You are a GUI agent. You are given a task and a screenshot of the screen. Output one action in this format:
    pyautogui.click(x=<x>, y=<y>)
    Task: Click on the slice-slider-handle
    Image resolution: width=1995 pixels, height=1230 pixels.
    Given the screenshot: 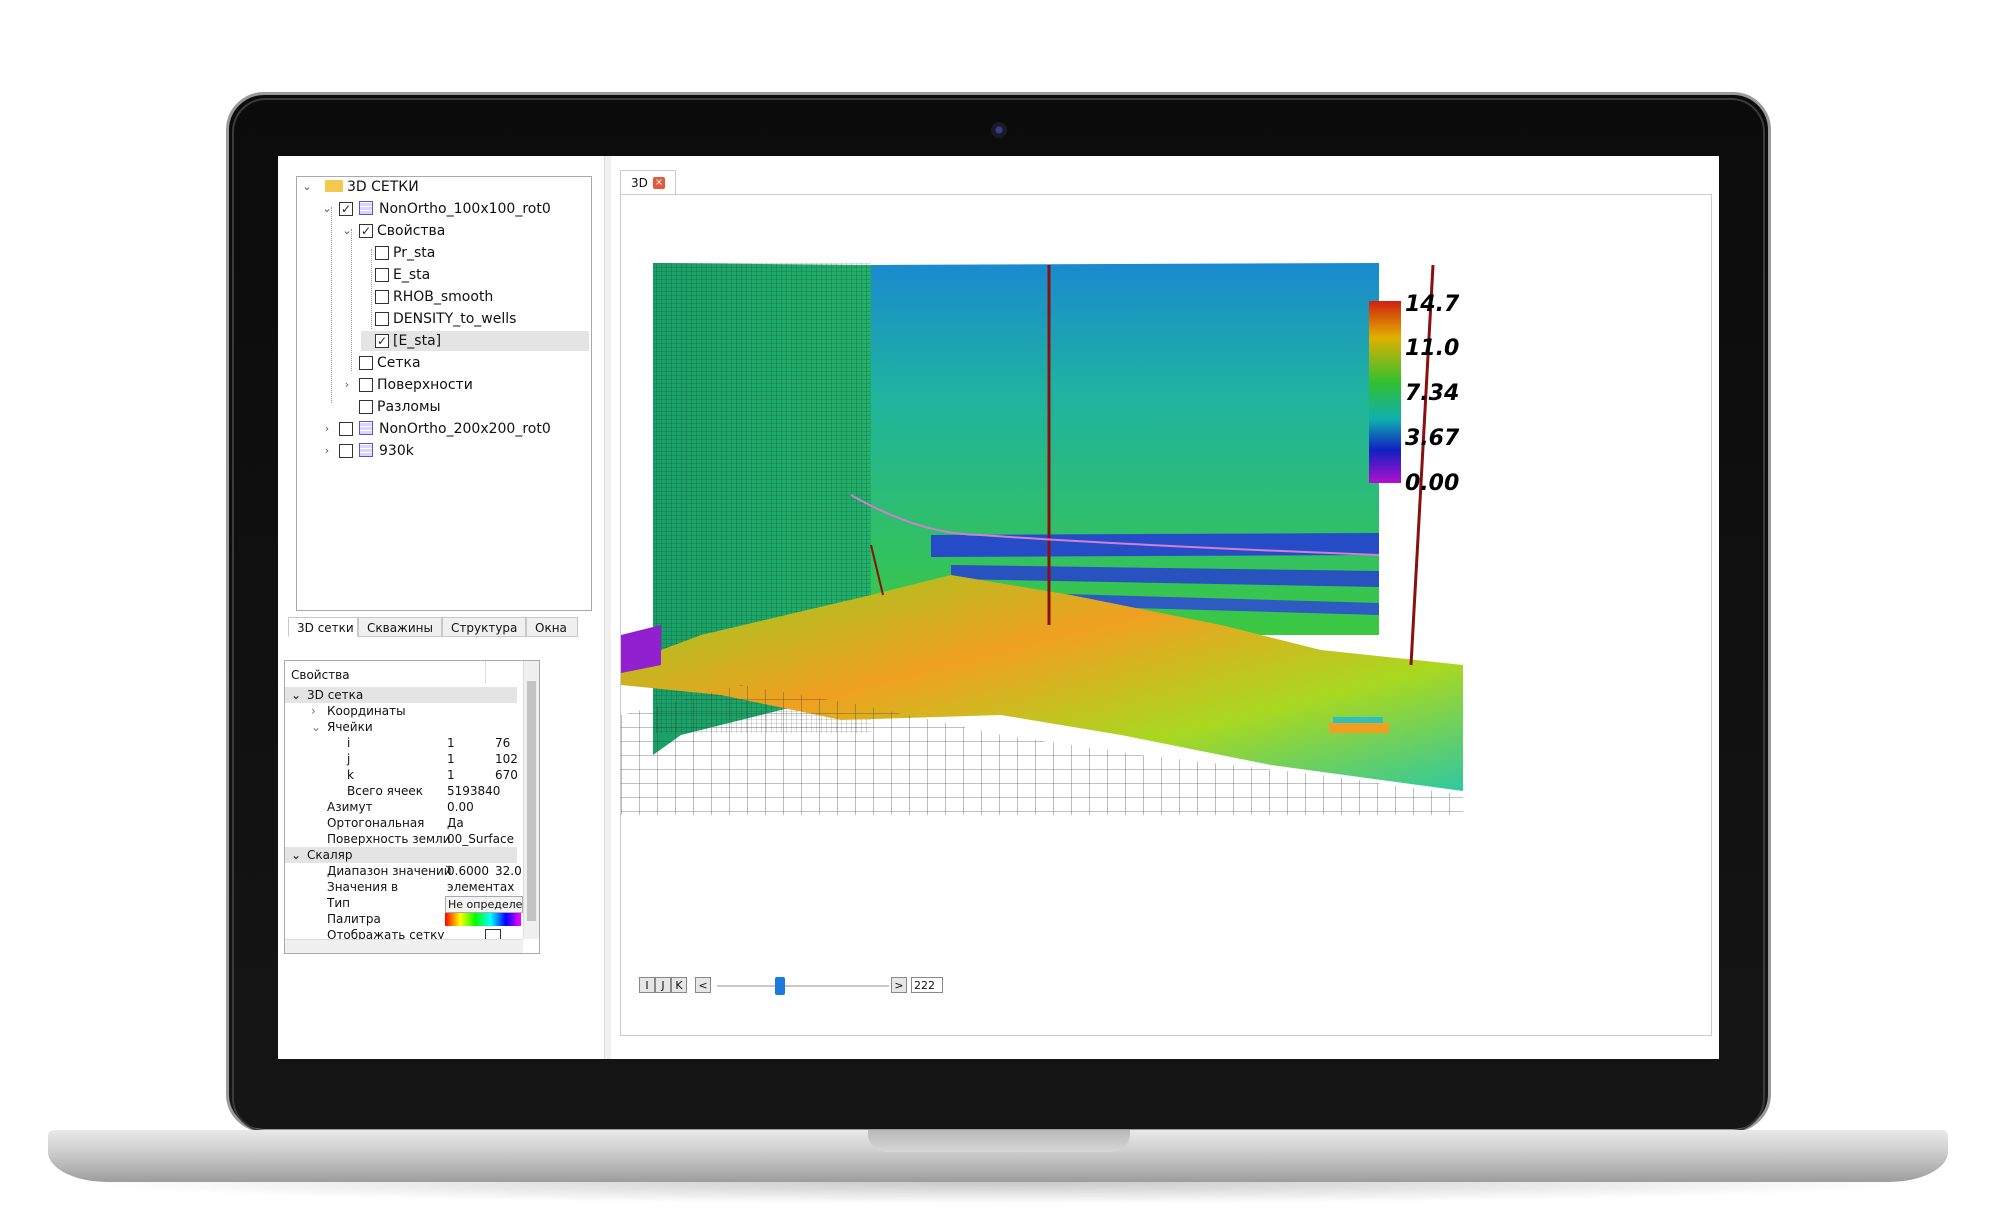 What is the action you would take?
    pyautogui.click(x=780, y=986)
    